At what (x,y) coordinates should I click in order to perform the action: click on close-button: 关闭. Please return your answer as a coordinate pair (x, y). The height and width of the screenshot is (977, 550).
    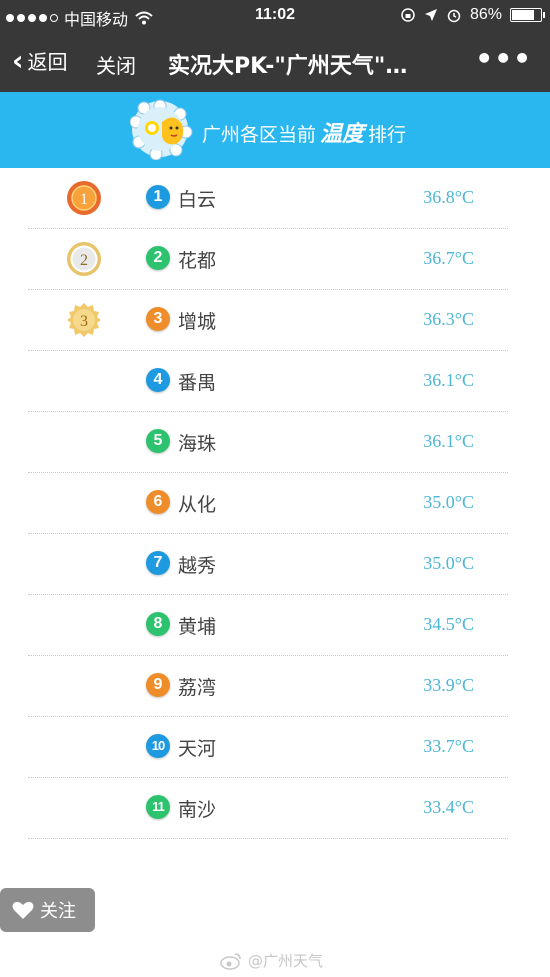
    Looking at the image, I should click on (116, 64).